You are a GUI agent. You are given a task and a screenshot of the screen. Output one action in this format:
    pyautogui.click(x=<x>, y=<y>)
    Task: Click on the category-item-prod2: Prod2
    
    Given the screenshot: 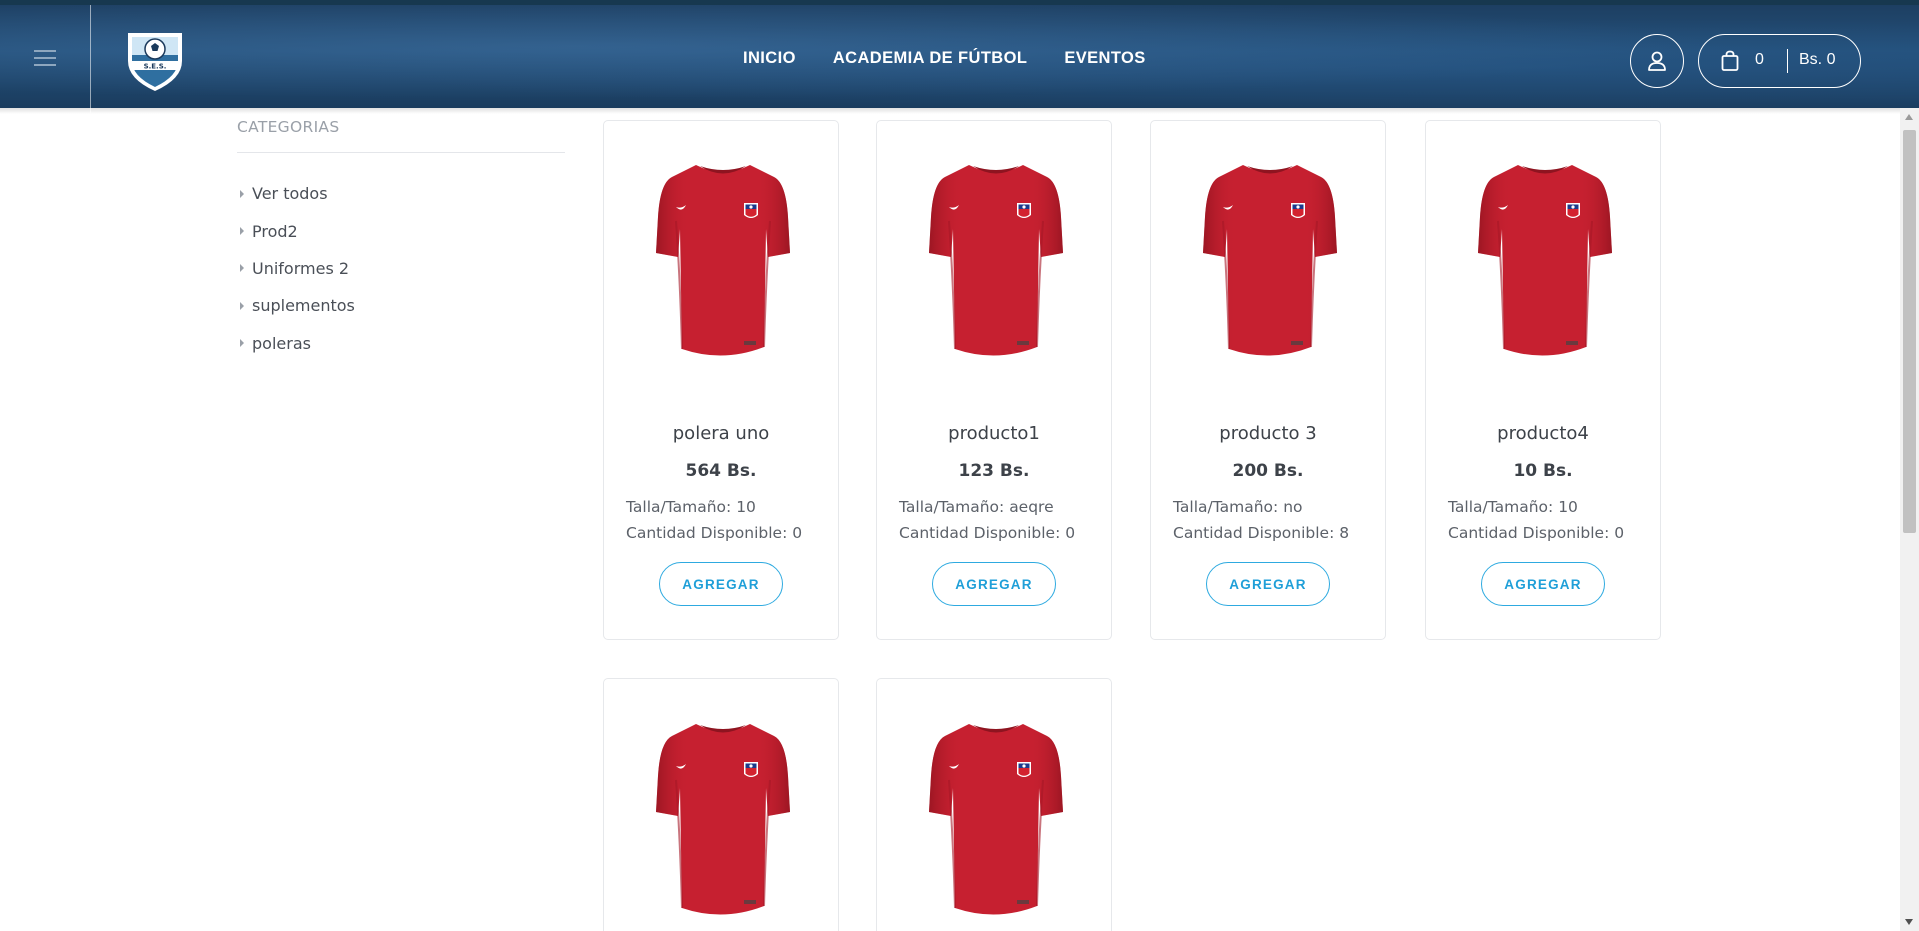 What is the action you would take?
    pyautogui.click(x=401, y=230)
    